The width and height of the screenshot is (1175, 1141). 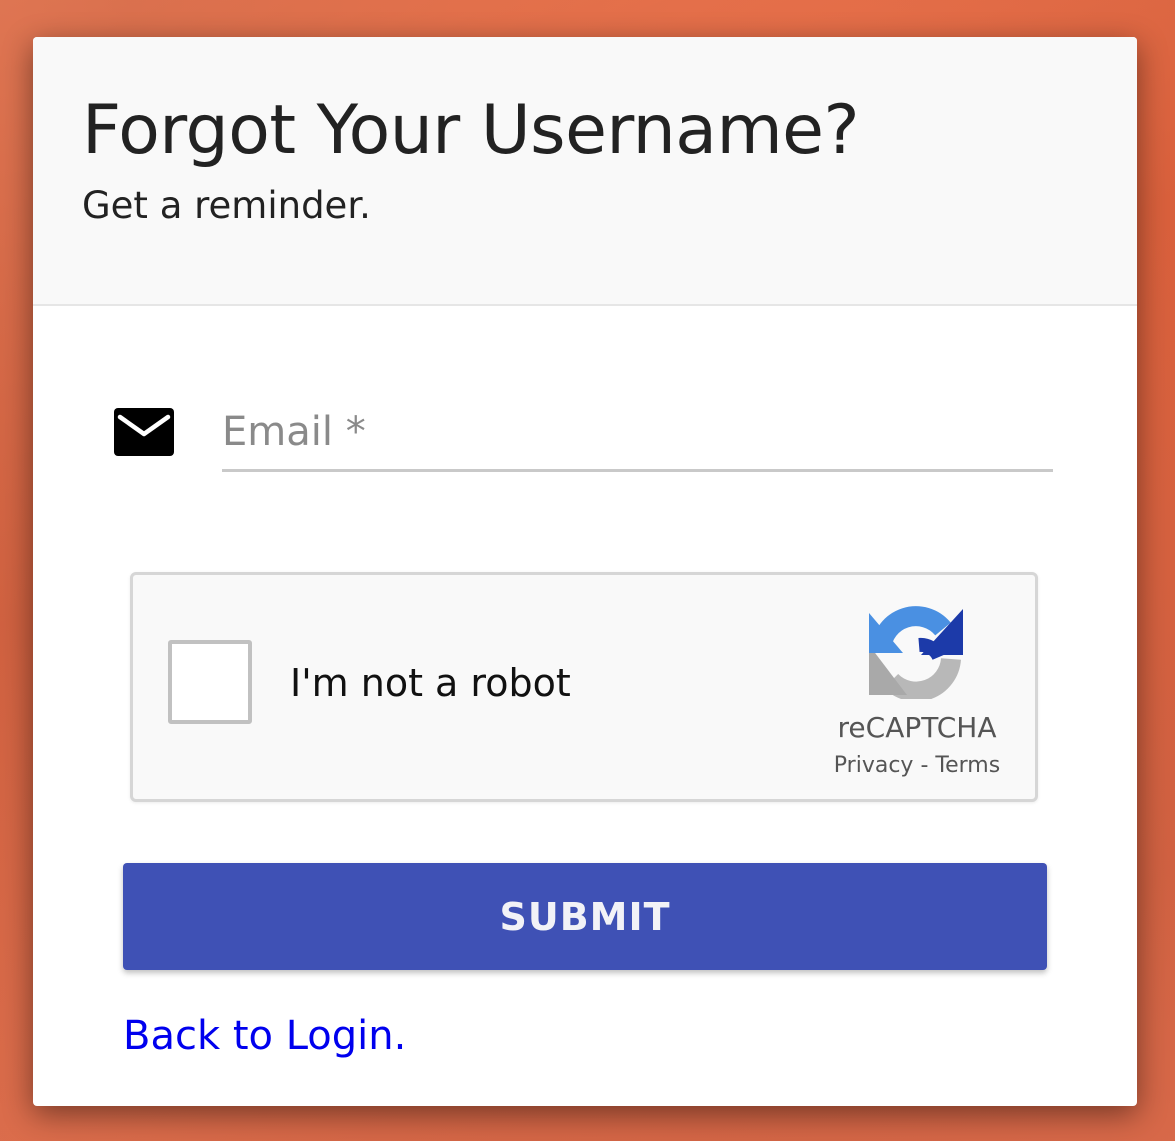 I want to click on email-envelope-icon, so click(x=144, y=432).